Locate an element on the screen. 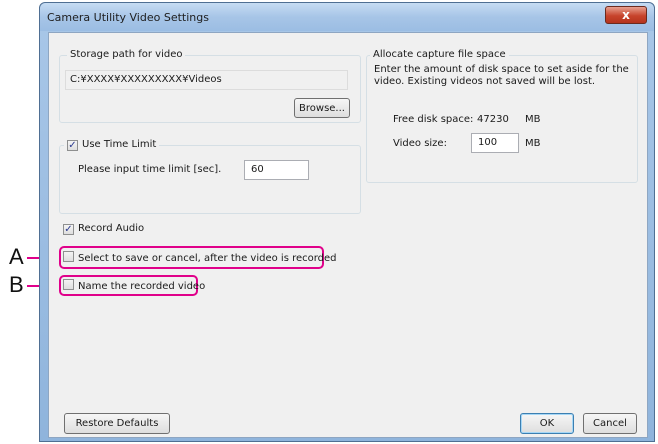 Image resolution: width=658 pixels, height=444 pixels. free-space-unit: MB is located at coordinates (533, 119).